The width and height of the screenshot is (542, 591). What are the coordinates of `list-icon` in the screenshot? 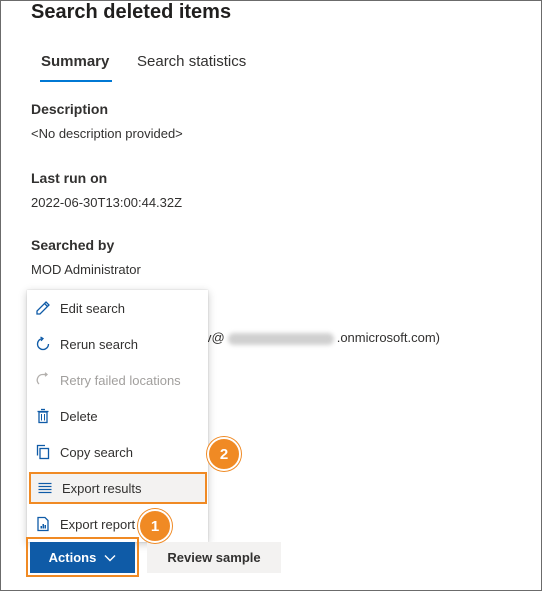 It's located at (45, 488).